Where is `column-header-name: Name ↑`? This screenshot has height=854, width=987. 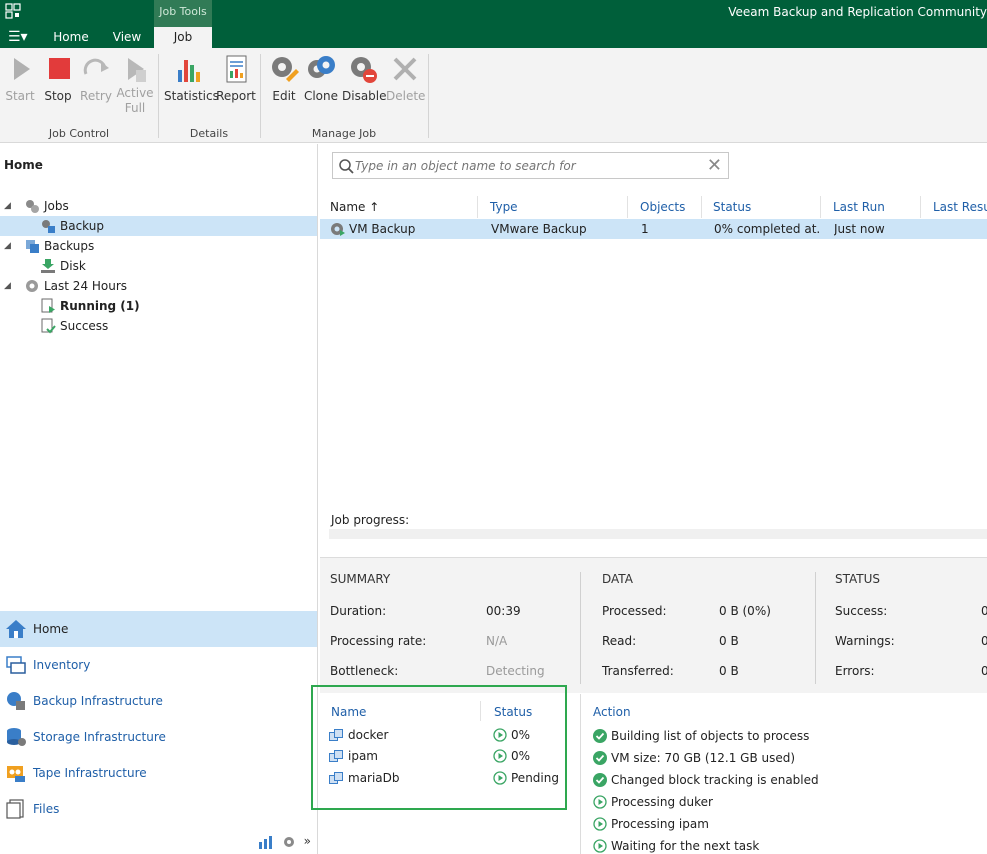
column-header-name: Name ↑ is located at coordinates (399, 207).